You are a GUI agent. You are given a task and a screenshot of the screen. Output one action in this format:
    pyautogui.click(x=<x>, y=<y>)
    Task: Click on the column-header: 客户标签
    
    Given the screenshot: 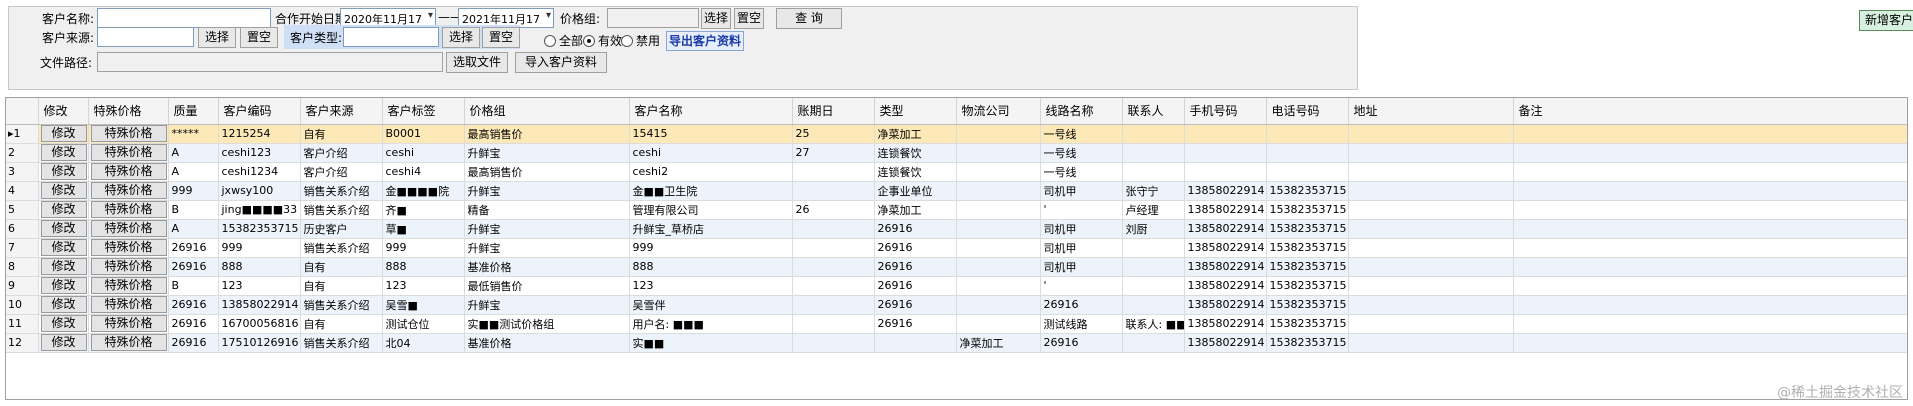 What is the action you would take?
    pyautogui.click(x=423, y=111)
    